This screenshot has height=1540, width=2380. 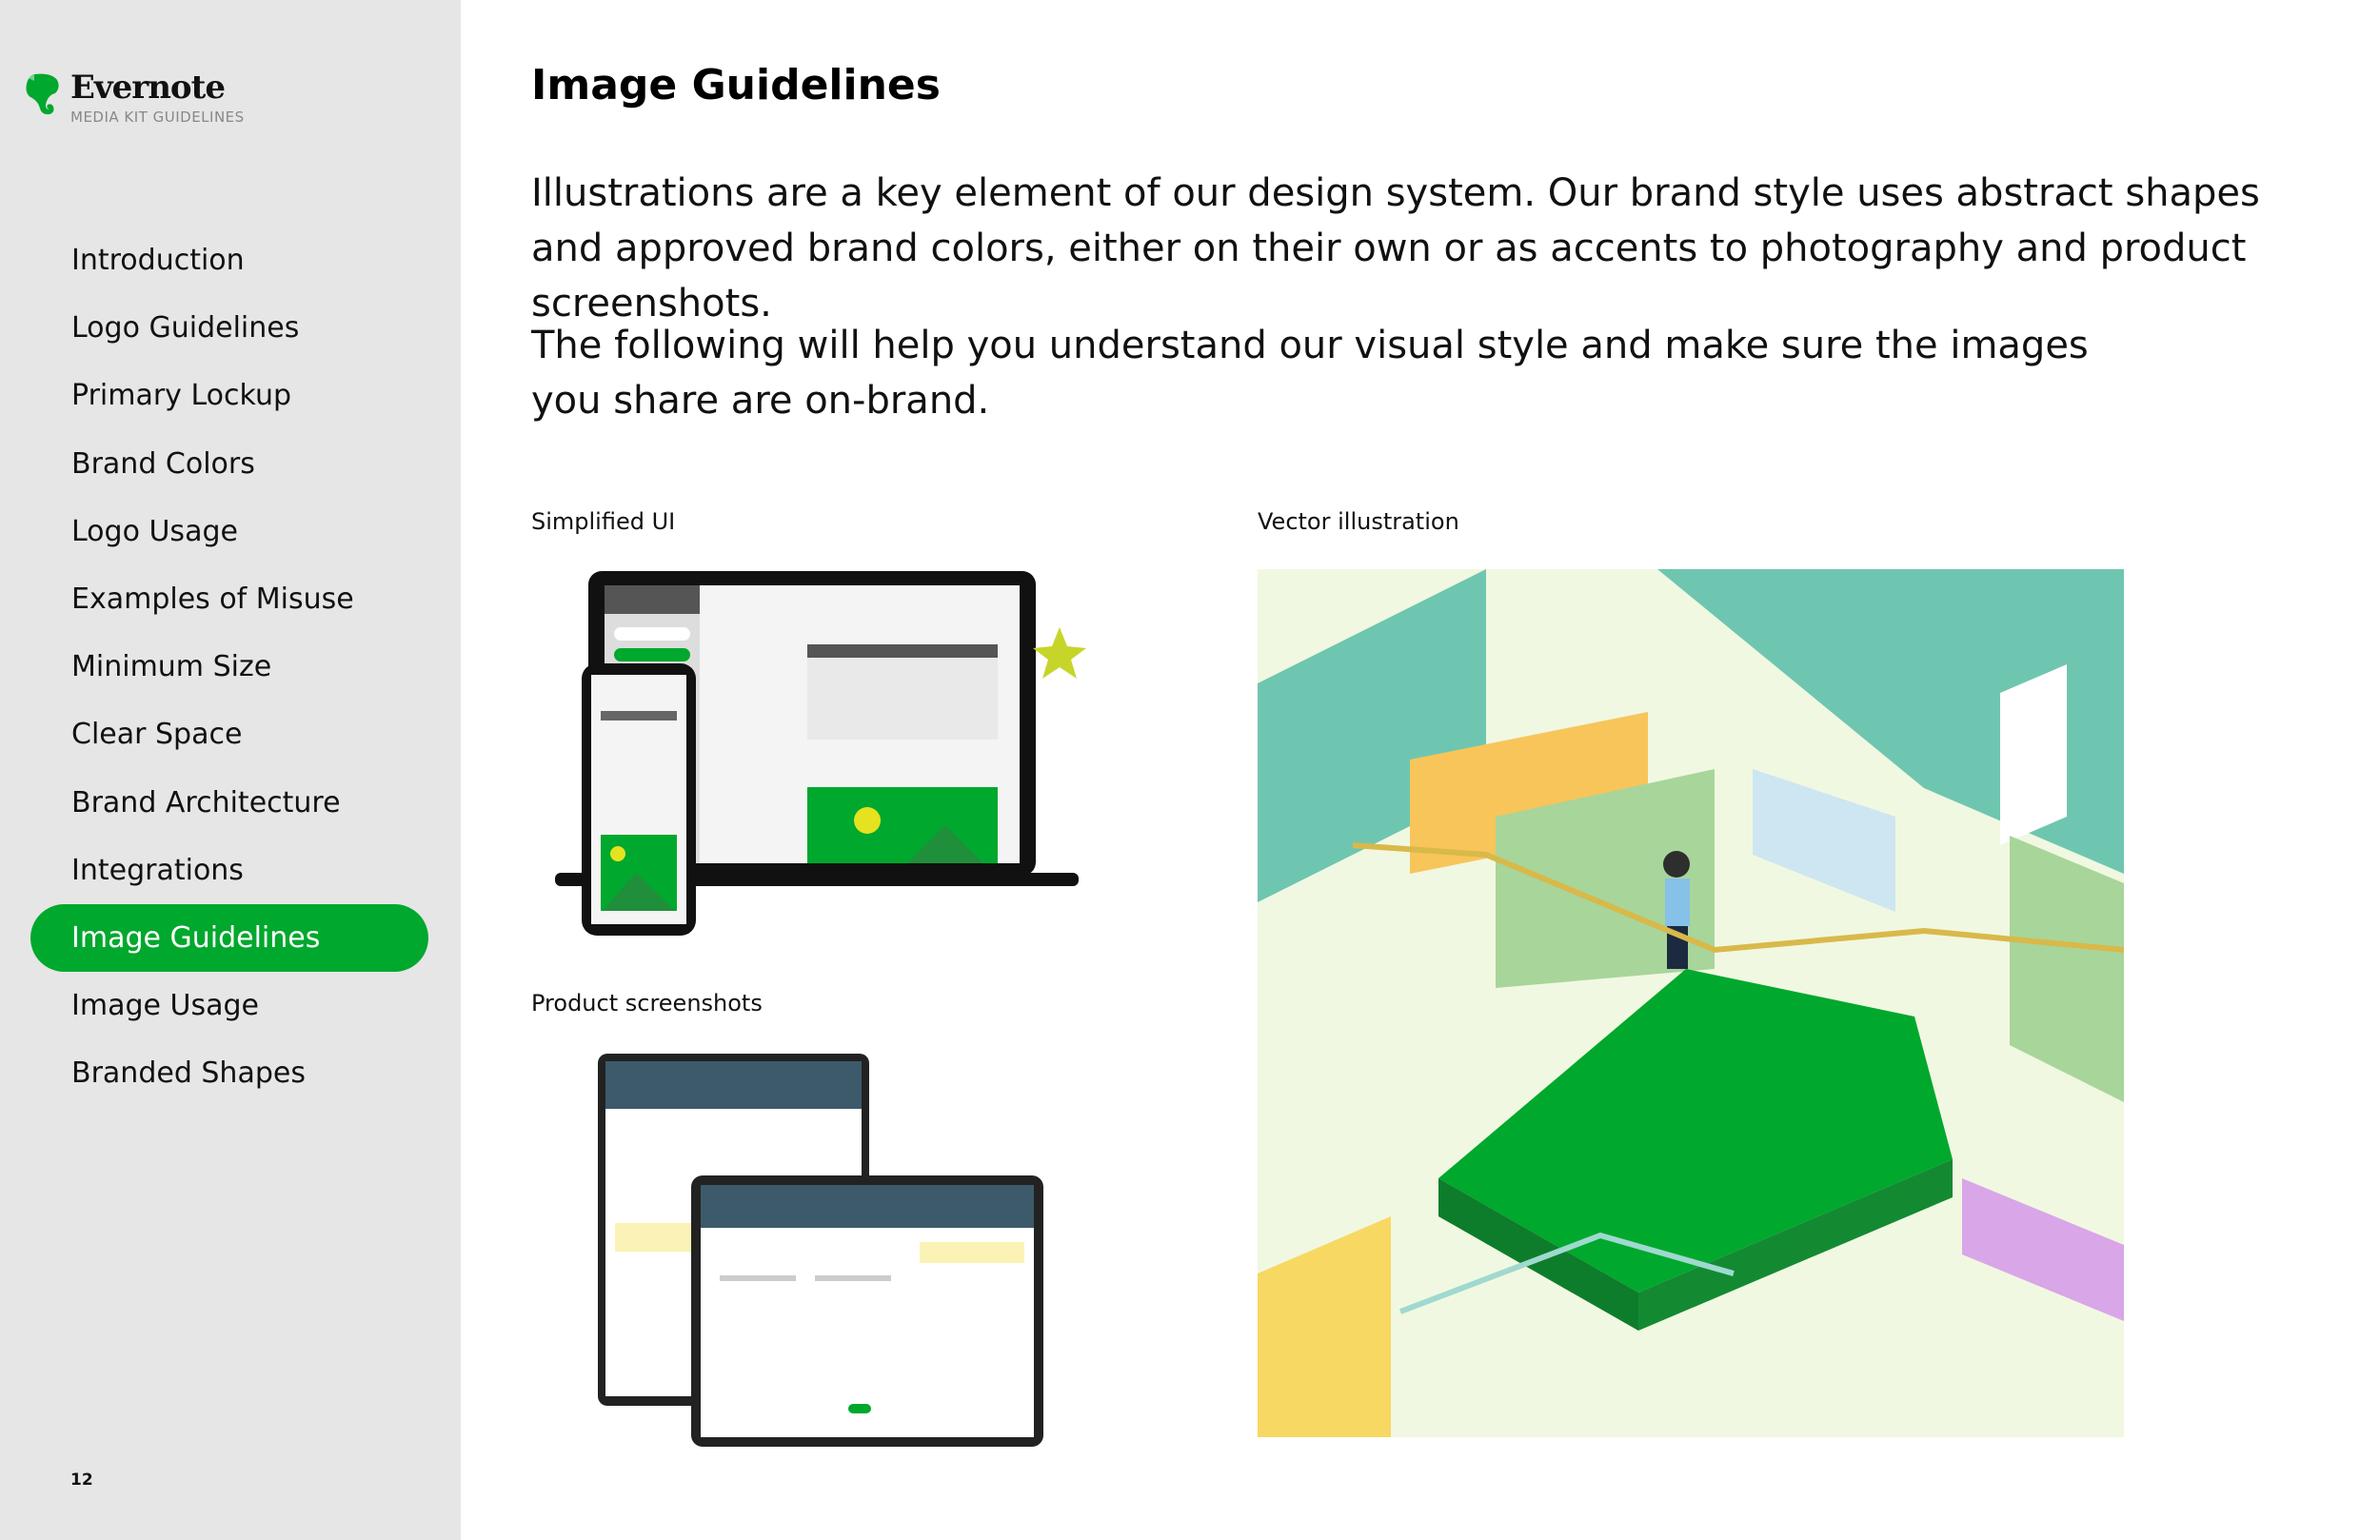 I want to click on sidebar-item-brand-architecture: Brand Architecture, so click(x=229, y=803).